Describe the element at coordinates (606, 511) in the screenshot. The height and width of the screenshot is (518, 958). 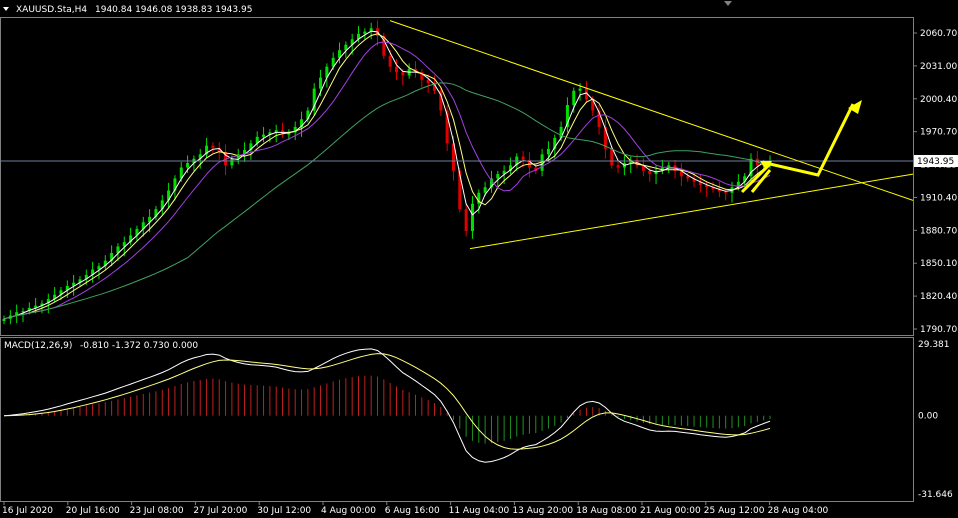
I see `time-tick-label: 18 Aug 08:00` at that location.